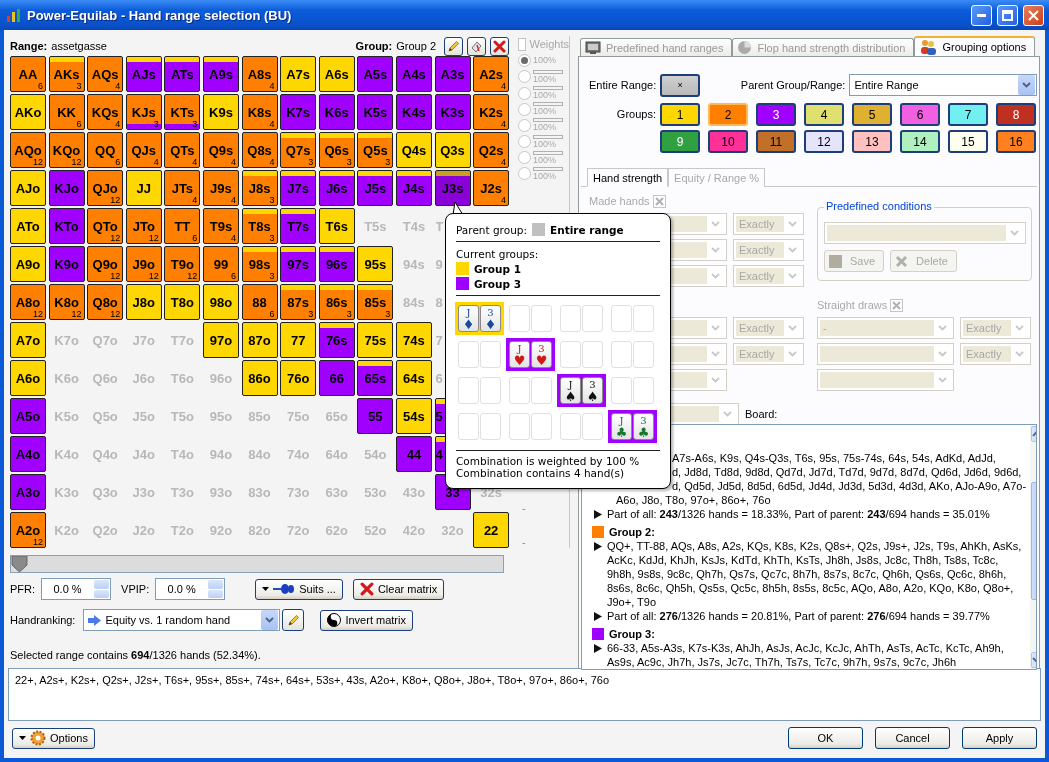 The image size is (1049, 762). Describe the element at coordinates (160, 15) in the screenshot. I see `window-title: Power-Equilab - Hand range selection (BU)` at that location.